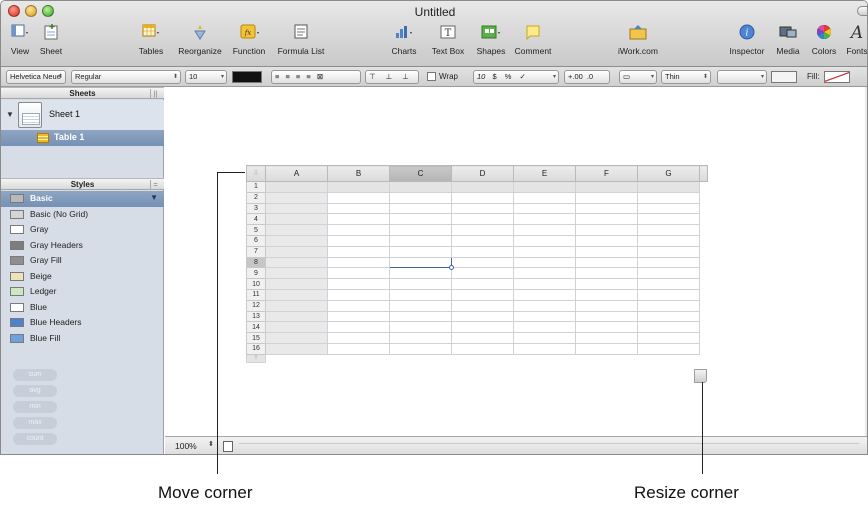 The image size is (868, 510). Describe the element at coordinates (420, 173) in the screenshot. I see `column-header-c: C` at that location.